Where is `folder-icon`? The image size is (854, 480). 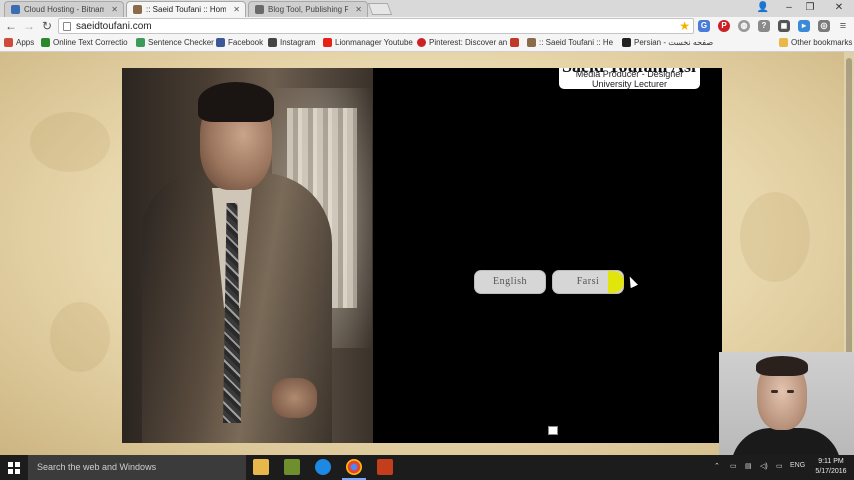
folder-icon is located at coordinates (783, 42).